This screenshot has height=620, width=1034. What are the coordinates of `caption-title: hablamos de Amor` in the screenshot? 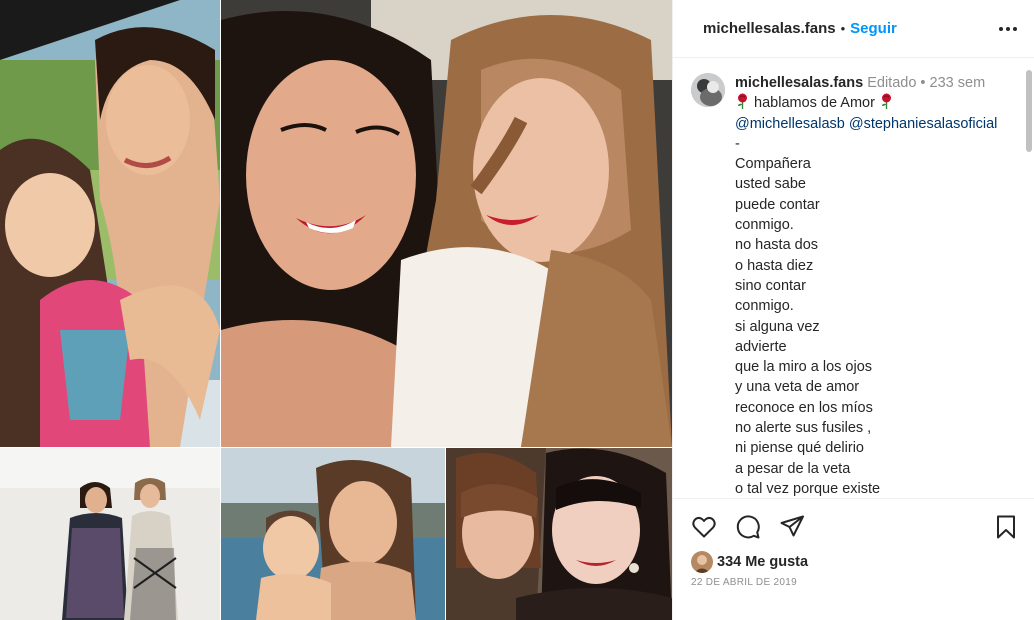 It's located at (814, 103).